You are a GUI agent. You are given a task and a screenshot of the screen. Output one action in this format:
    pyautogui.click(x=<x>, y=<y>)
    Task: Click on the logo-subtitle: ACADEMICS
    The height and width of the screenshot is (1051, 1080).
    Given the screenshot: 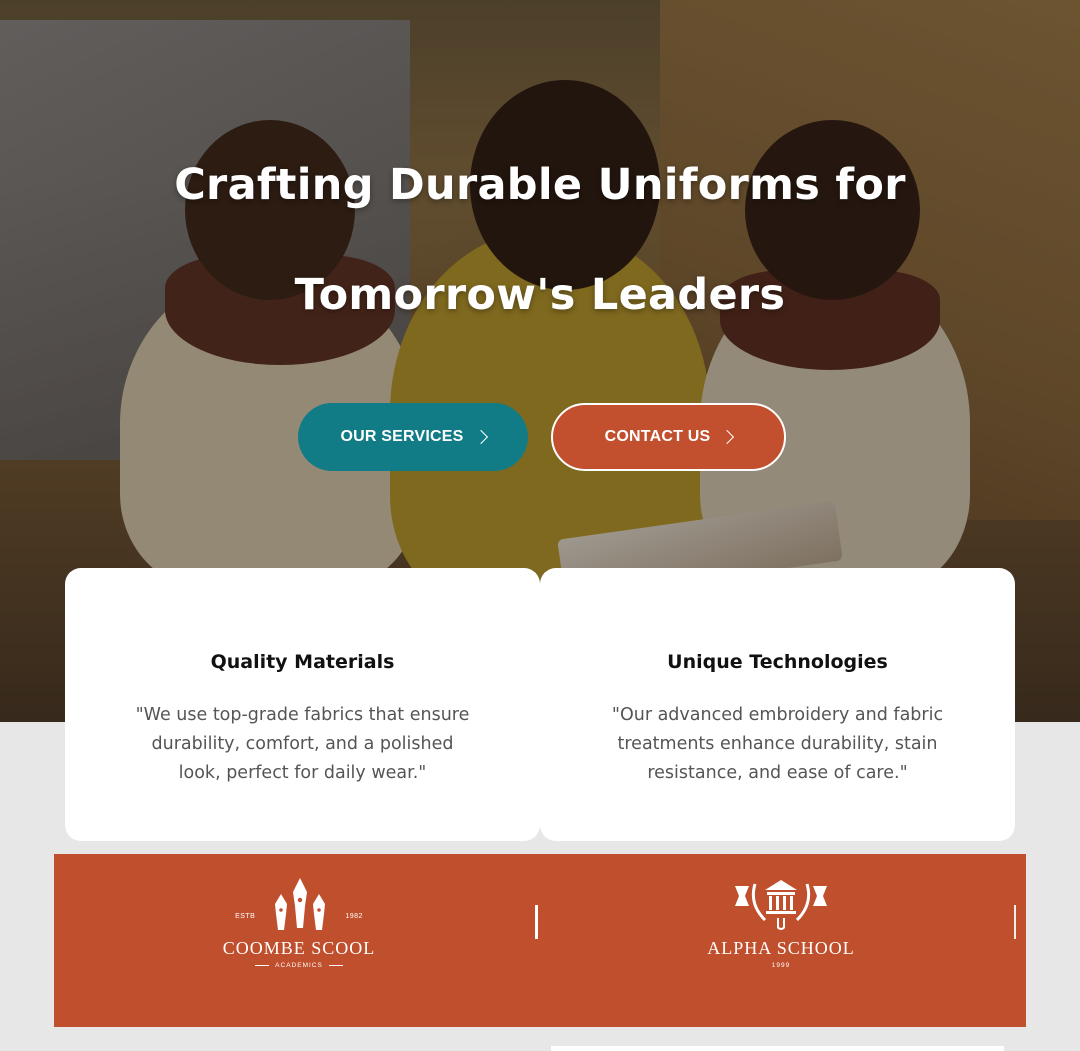 What is the action you would take?
    pyautogui.click(x=299, y=965)
    